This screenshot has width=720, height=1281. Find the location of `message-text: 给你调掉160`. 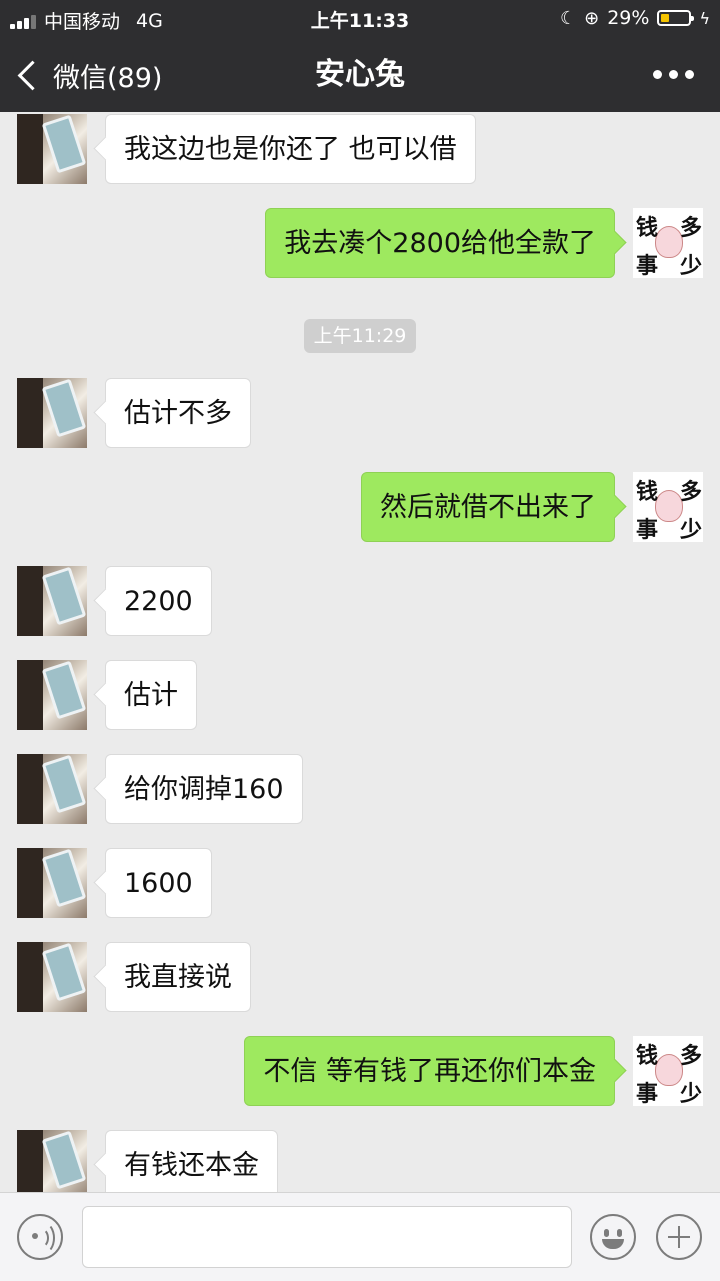

message-text: 给你调掉160 is located at coordinates (204, 789).